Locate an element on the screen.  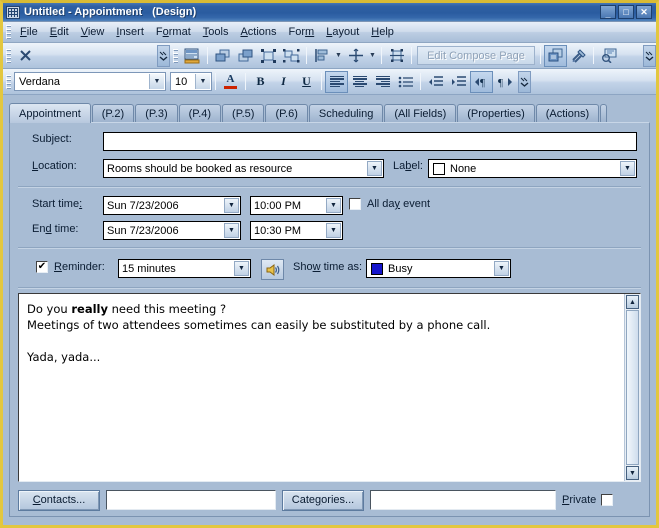
tab-p5-label: (P.5) is located at coordinates (243, 114).